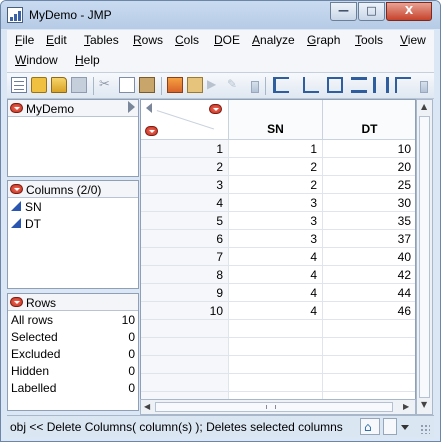 The image size is (441, 442). Describe the element at coordinates (311, 85) in the screenshot. I see `fit-y-by-x-icon` at that location.